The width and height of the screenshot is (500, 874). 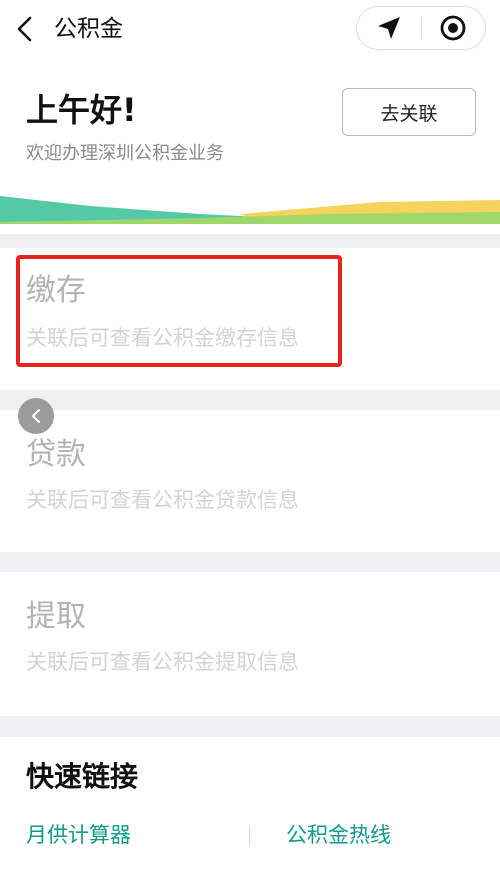 I want to click on nav-bar: 公积金, so click(x=250, y=32).